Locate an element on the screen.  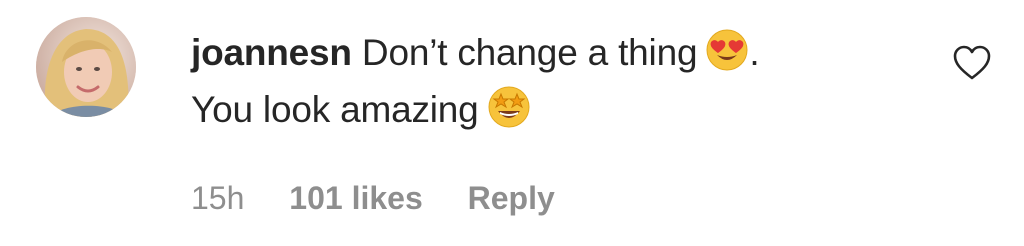
comment-meta: 15h 101 likes Reply is located at coordinates (373, 198).